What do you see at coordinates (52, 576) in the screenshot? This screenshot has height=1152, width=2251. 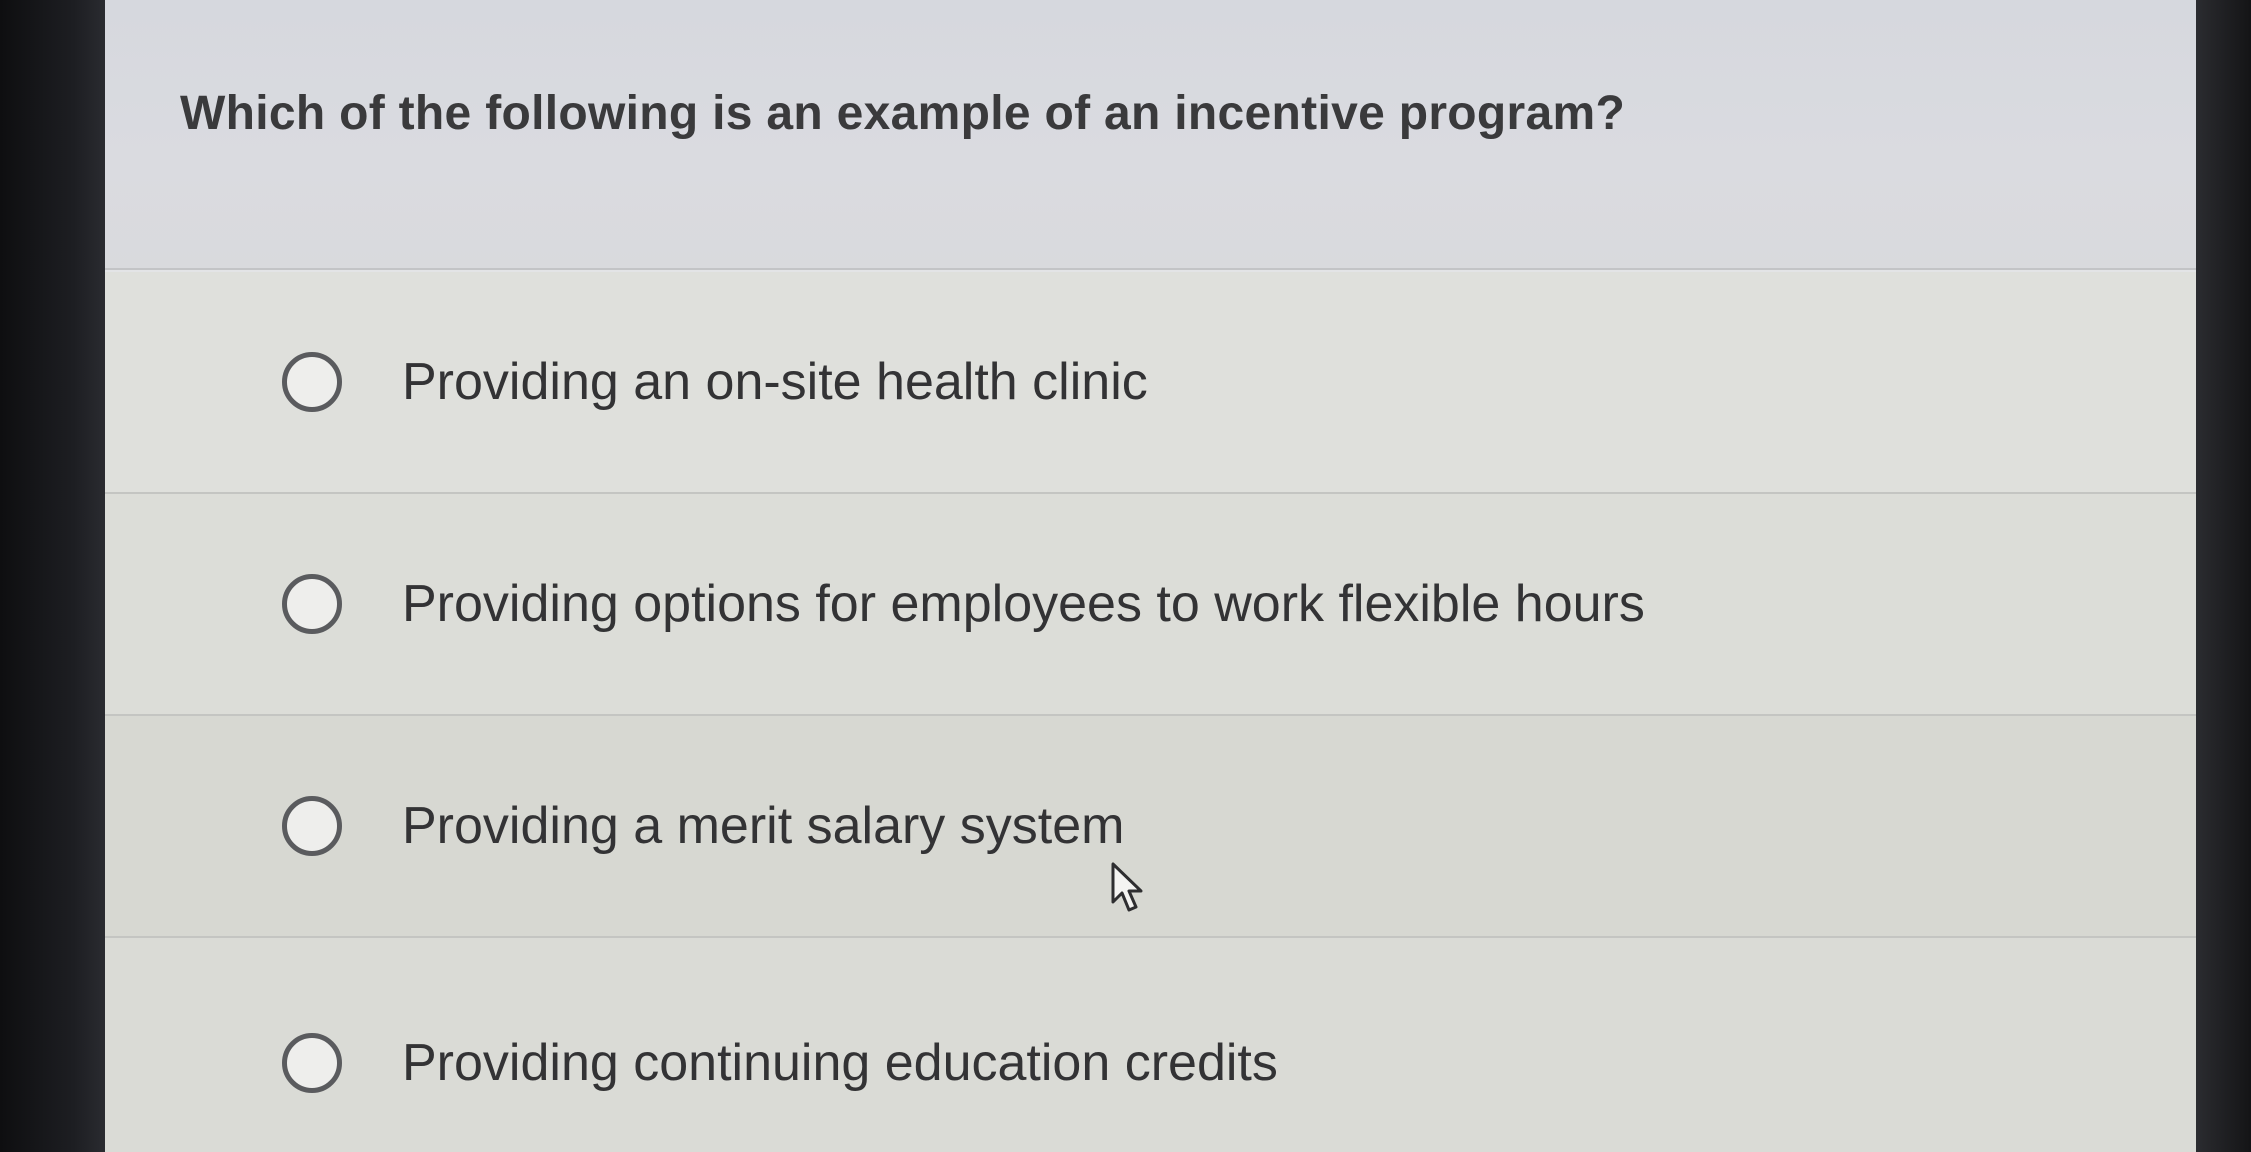 I see `monitor-bezel-left` at bounding box center [52, 576].